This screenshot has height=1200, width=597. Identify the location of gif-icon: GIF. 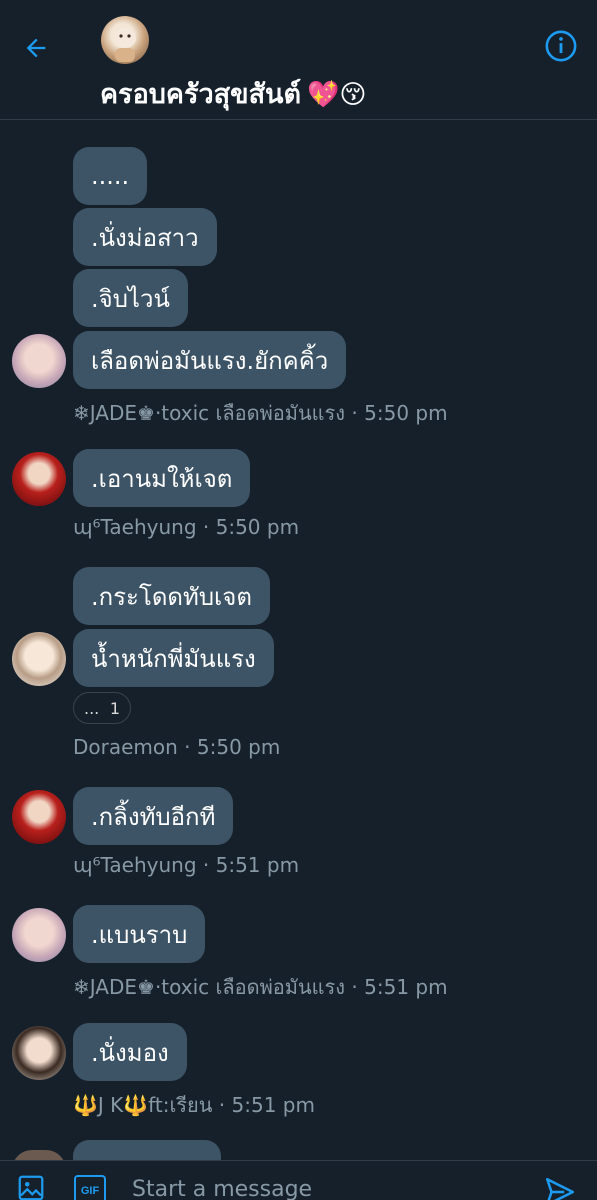
(90, 1187).